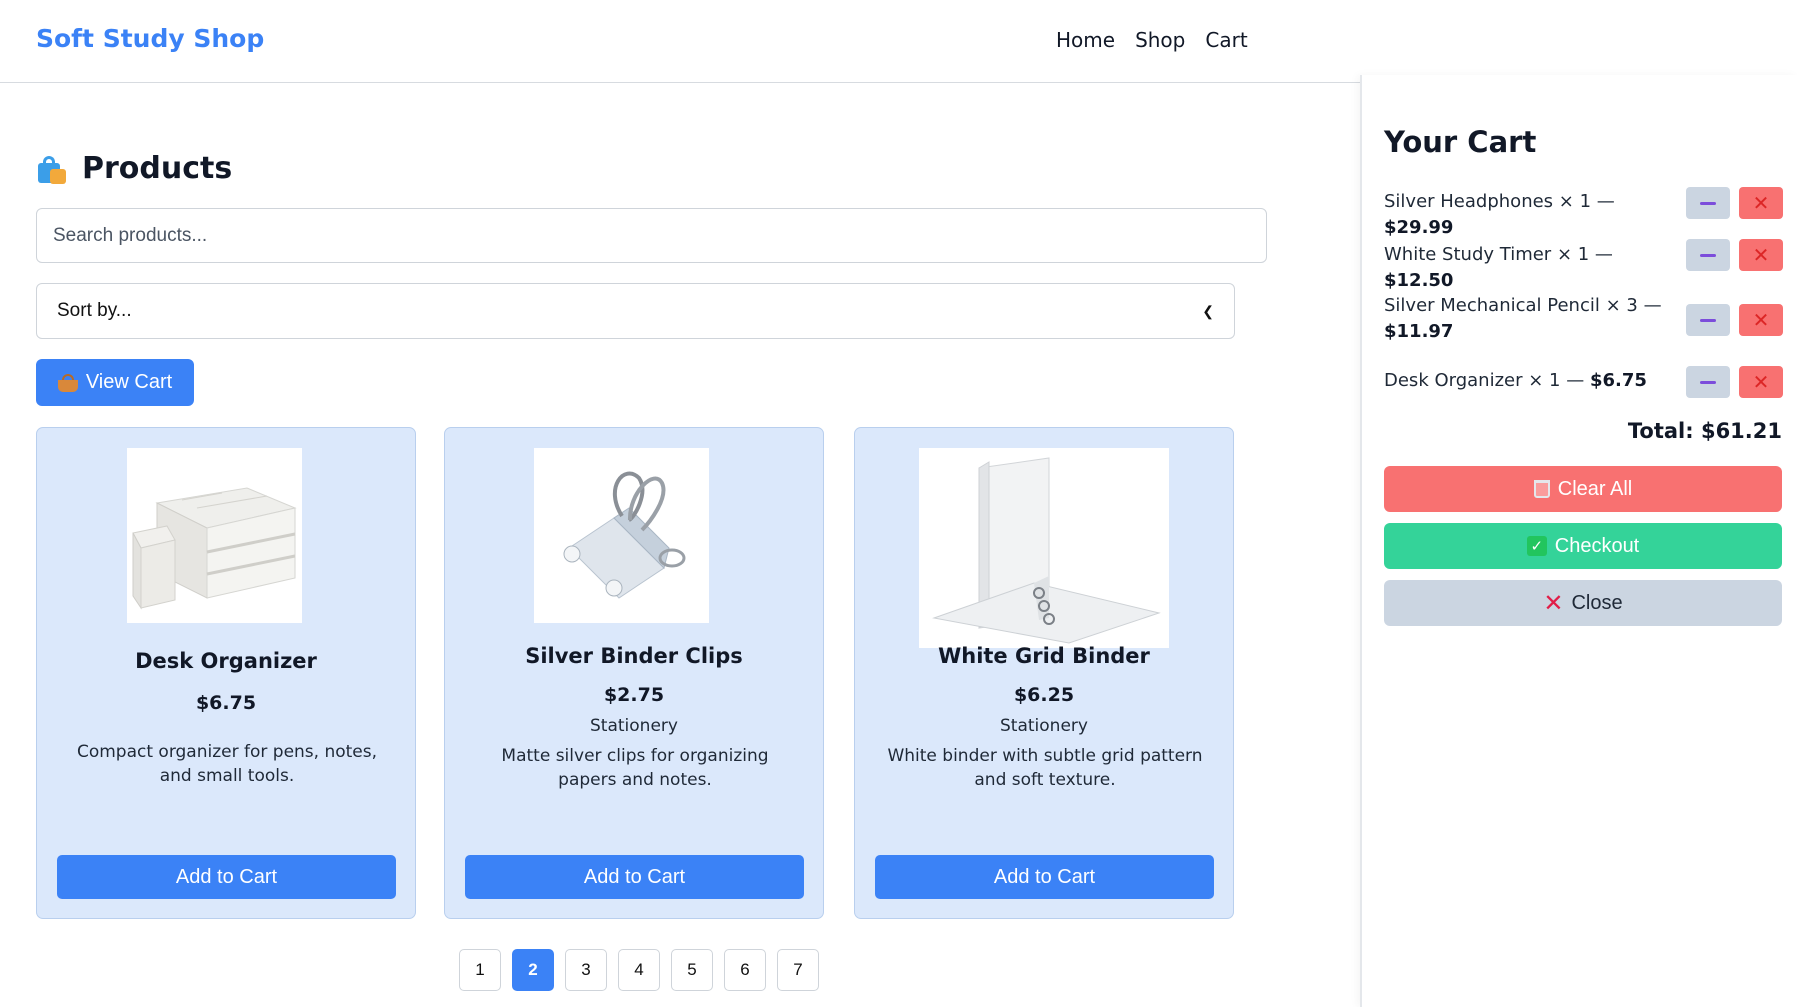 This screenshot has height=1007, width=1797. Describe the element at coordinates (129, 382) in the screenshot. I see `view-cart-label: View Cart` at that location.